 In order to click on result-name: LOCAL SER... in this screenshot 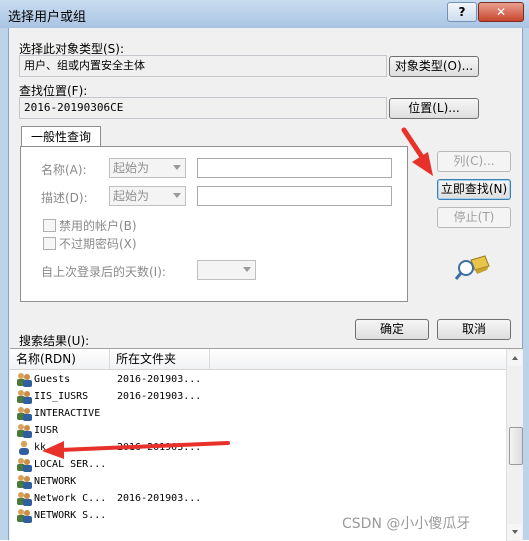, I will do `click(70, 464)`.